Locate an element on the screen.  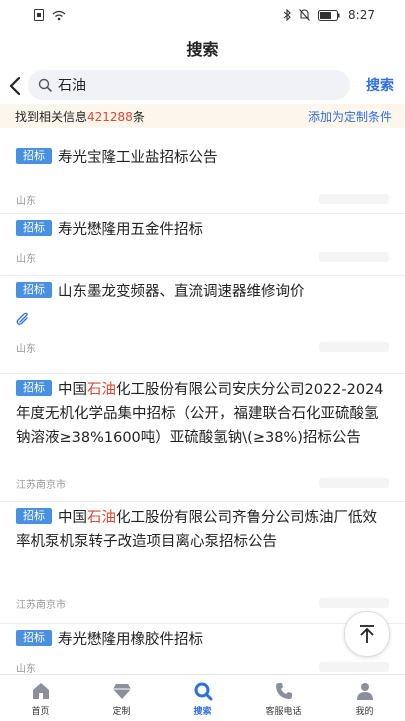
search-row: 搜索 is located at coordinates (202, 86).